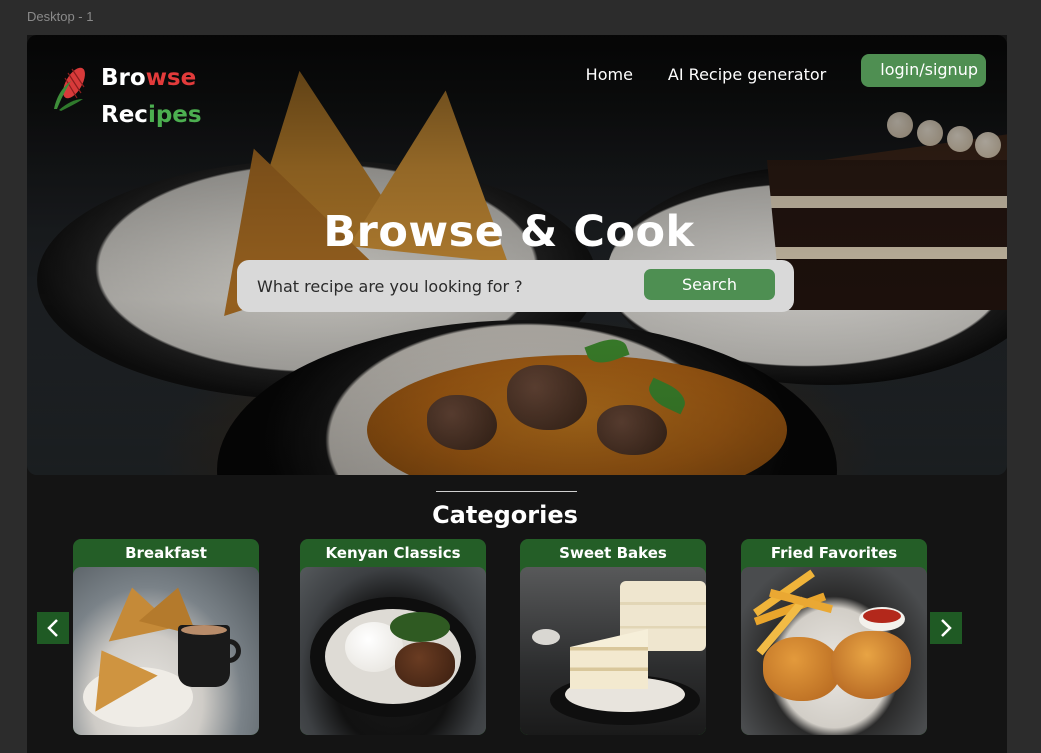  Describe the element at coordinates (69, 89) in the screenshot. I see `corn-icon` at that location.